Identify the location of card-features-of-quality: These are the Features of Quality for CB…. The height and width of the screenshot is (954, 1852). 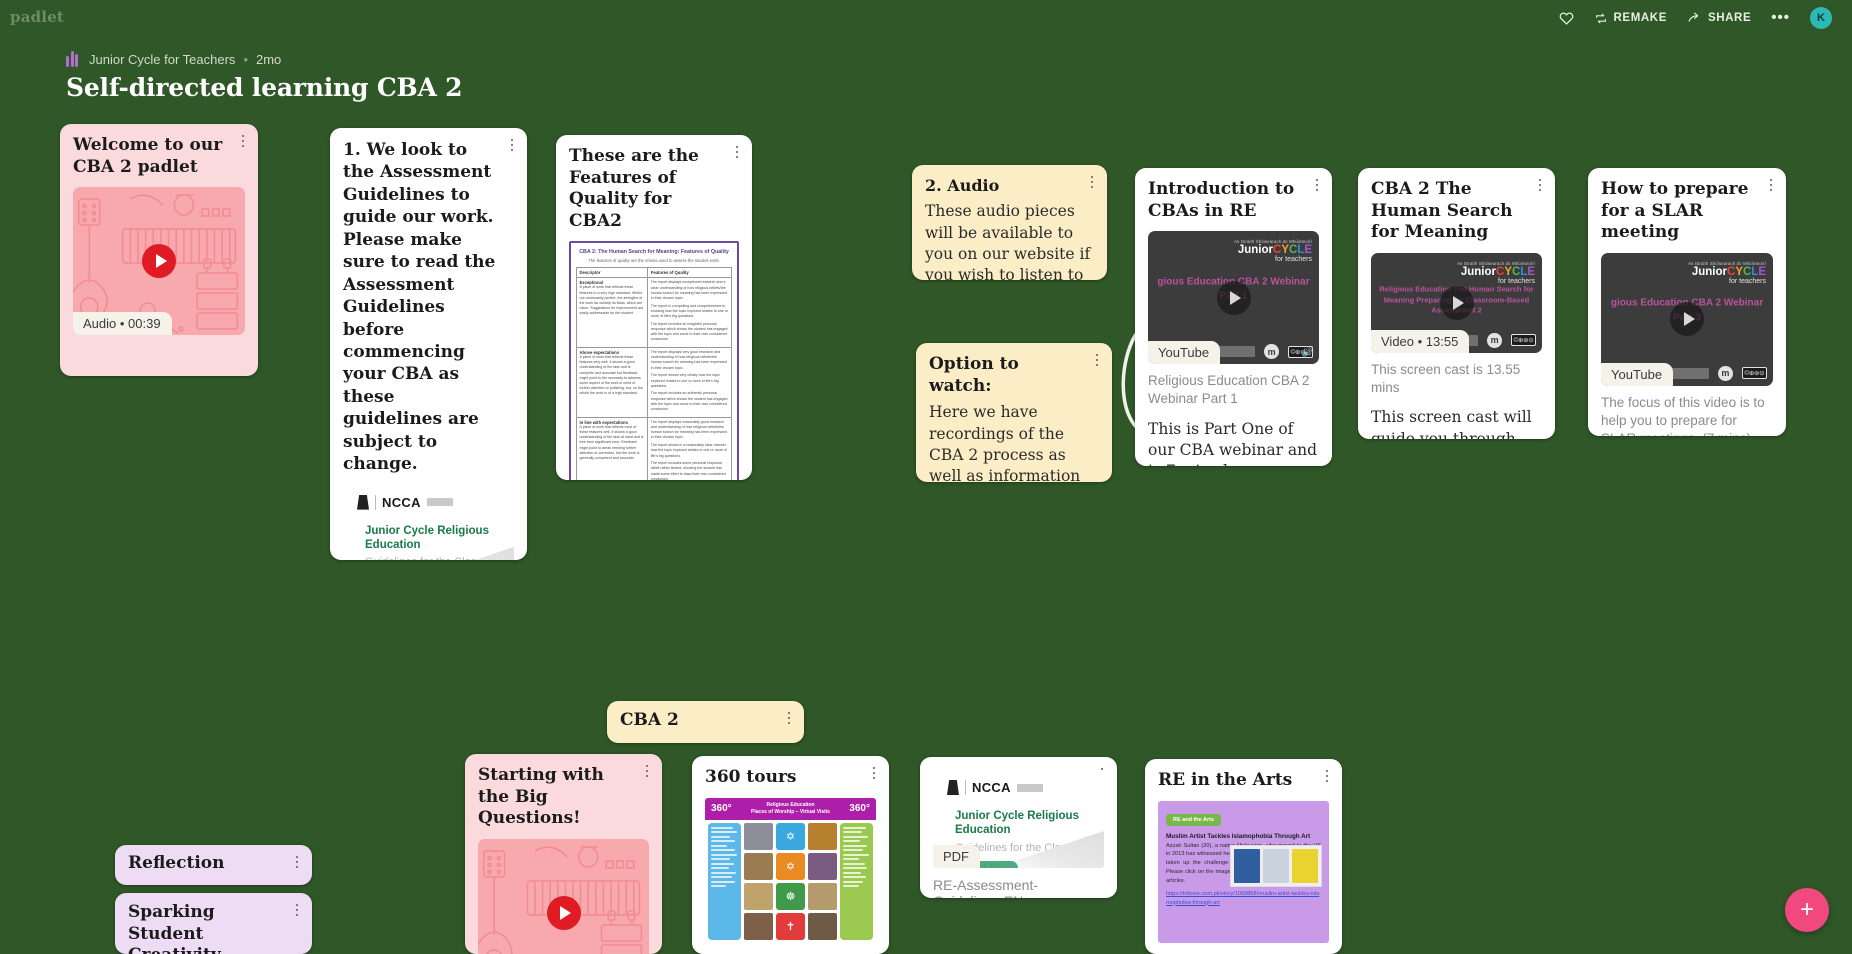
(654, 307).